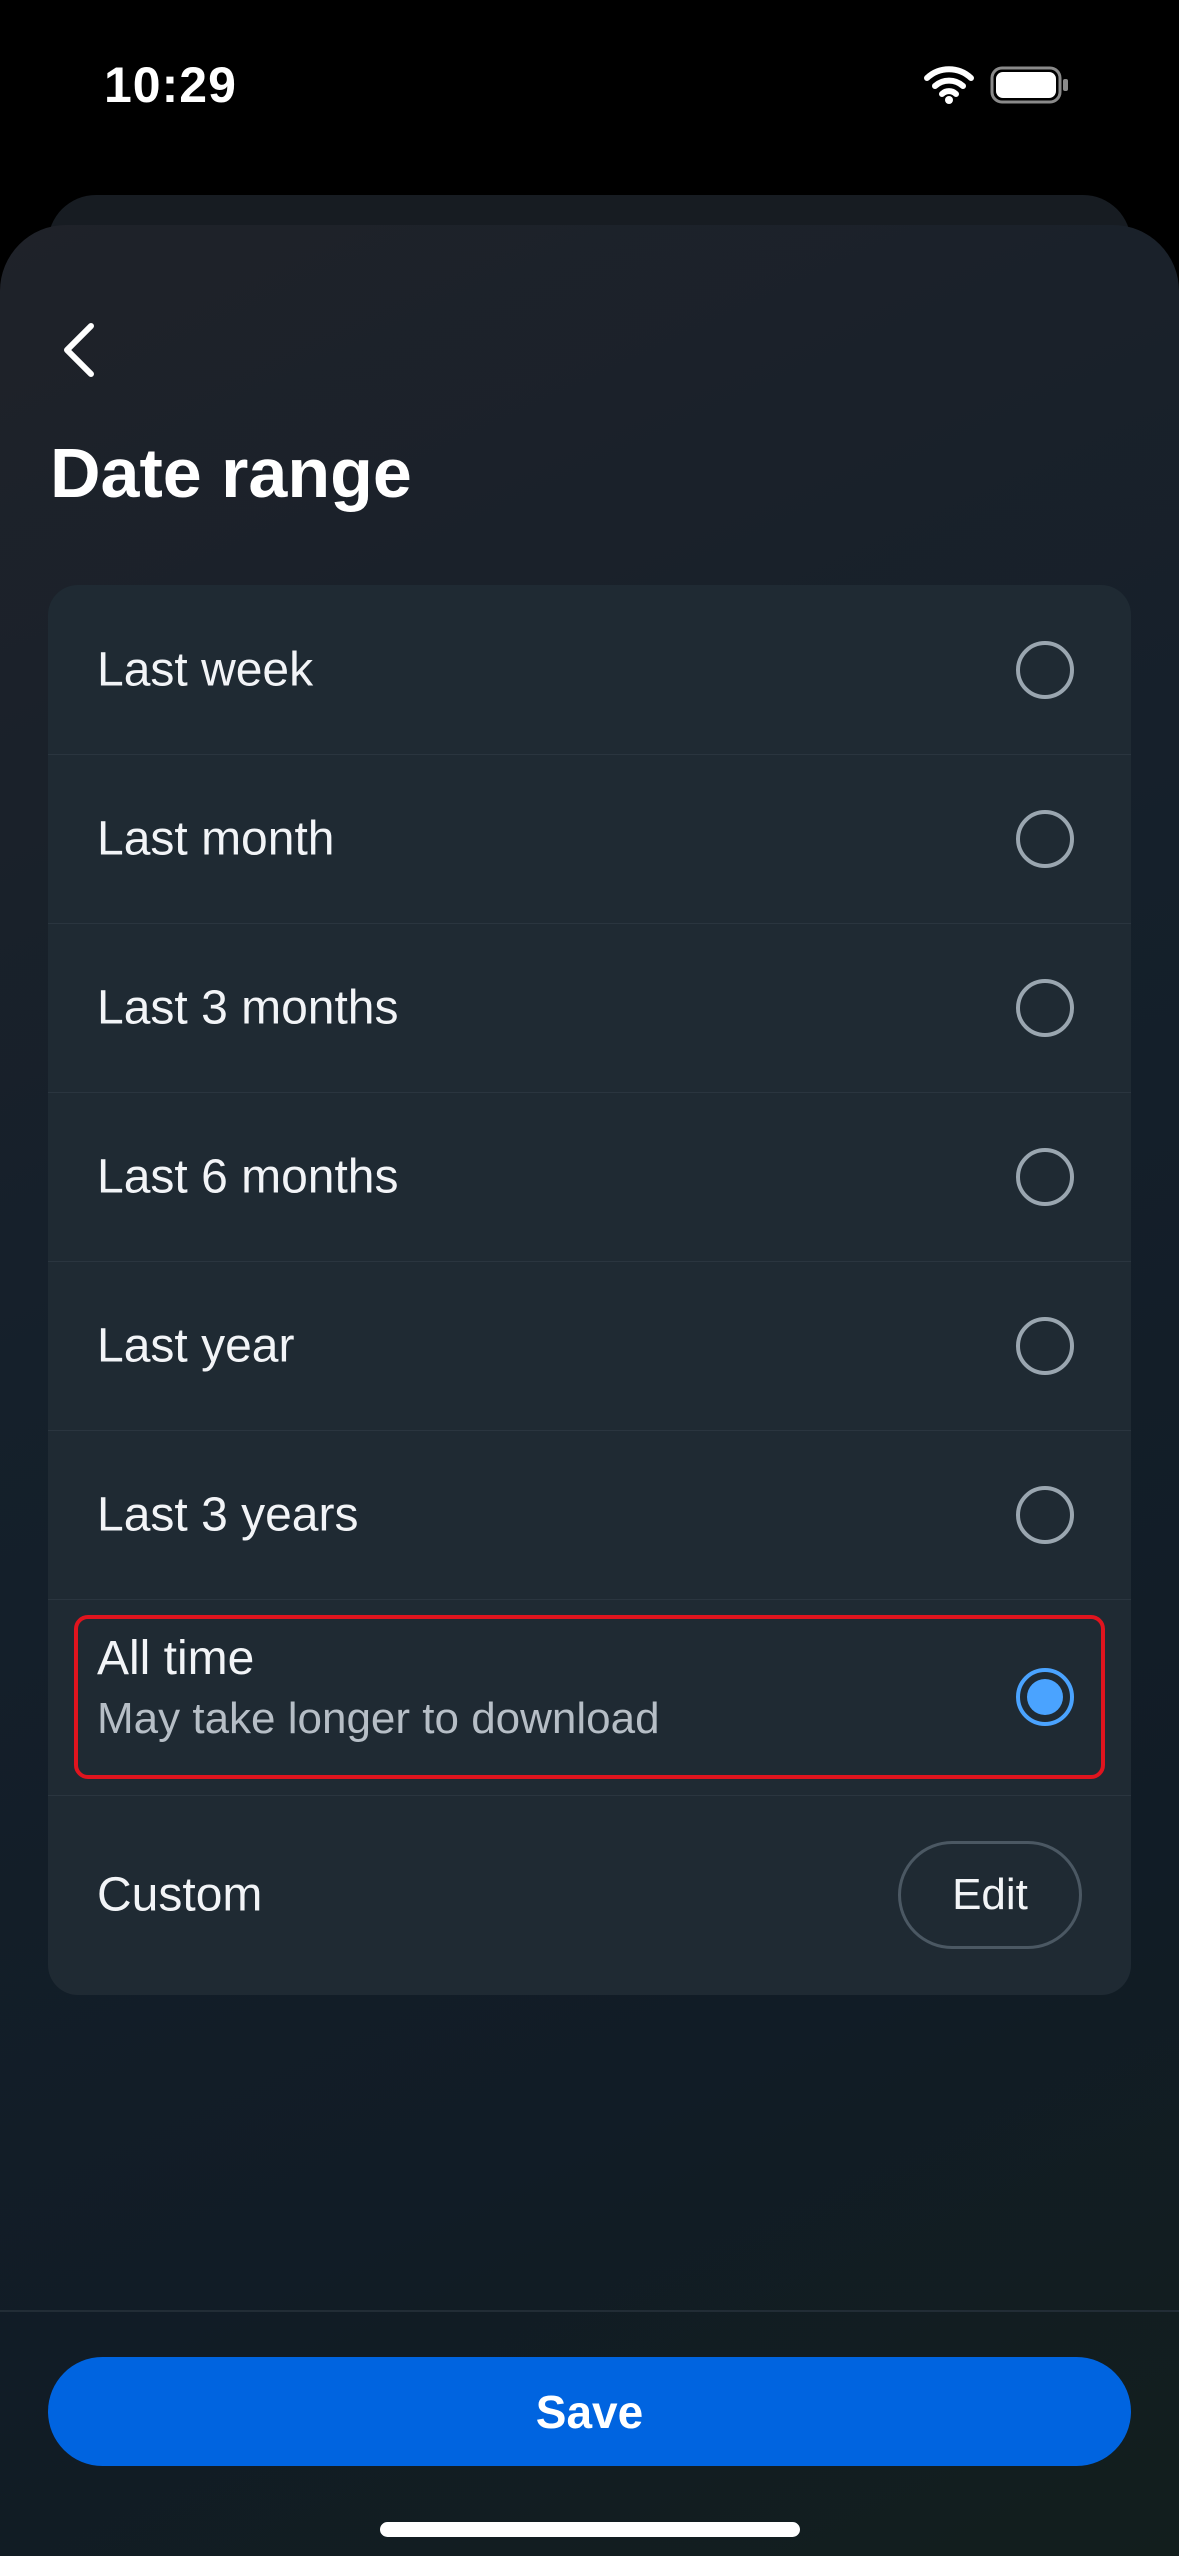 This screenshot has width=1179, height=2556. I want to click on edit-button: Edit, so click(990, 1895).